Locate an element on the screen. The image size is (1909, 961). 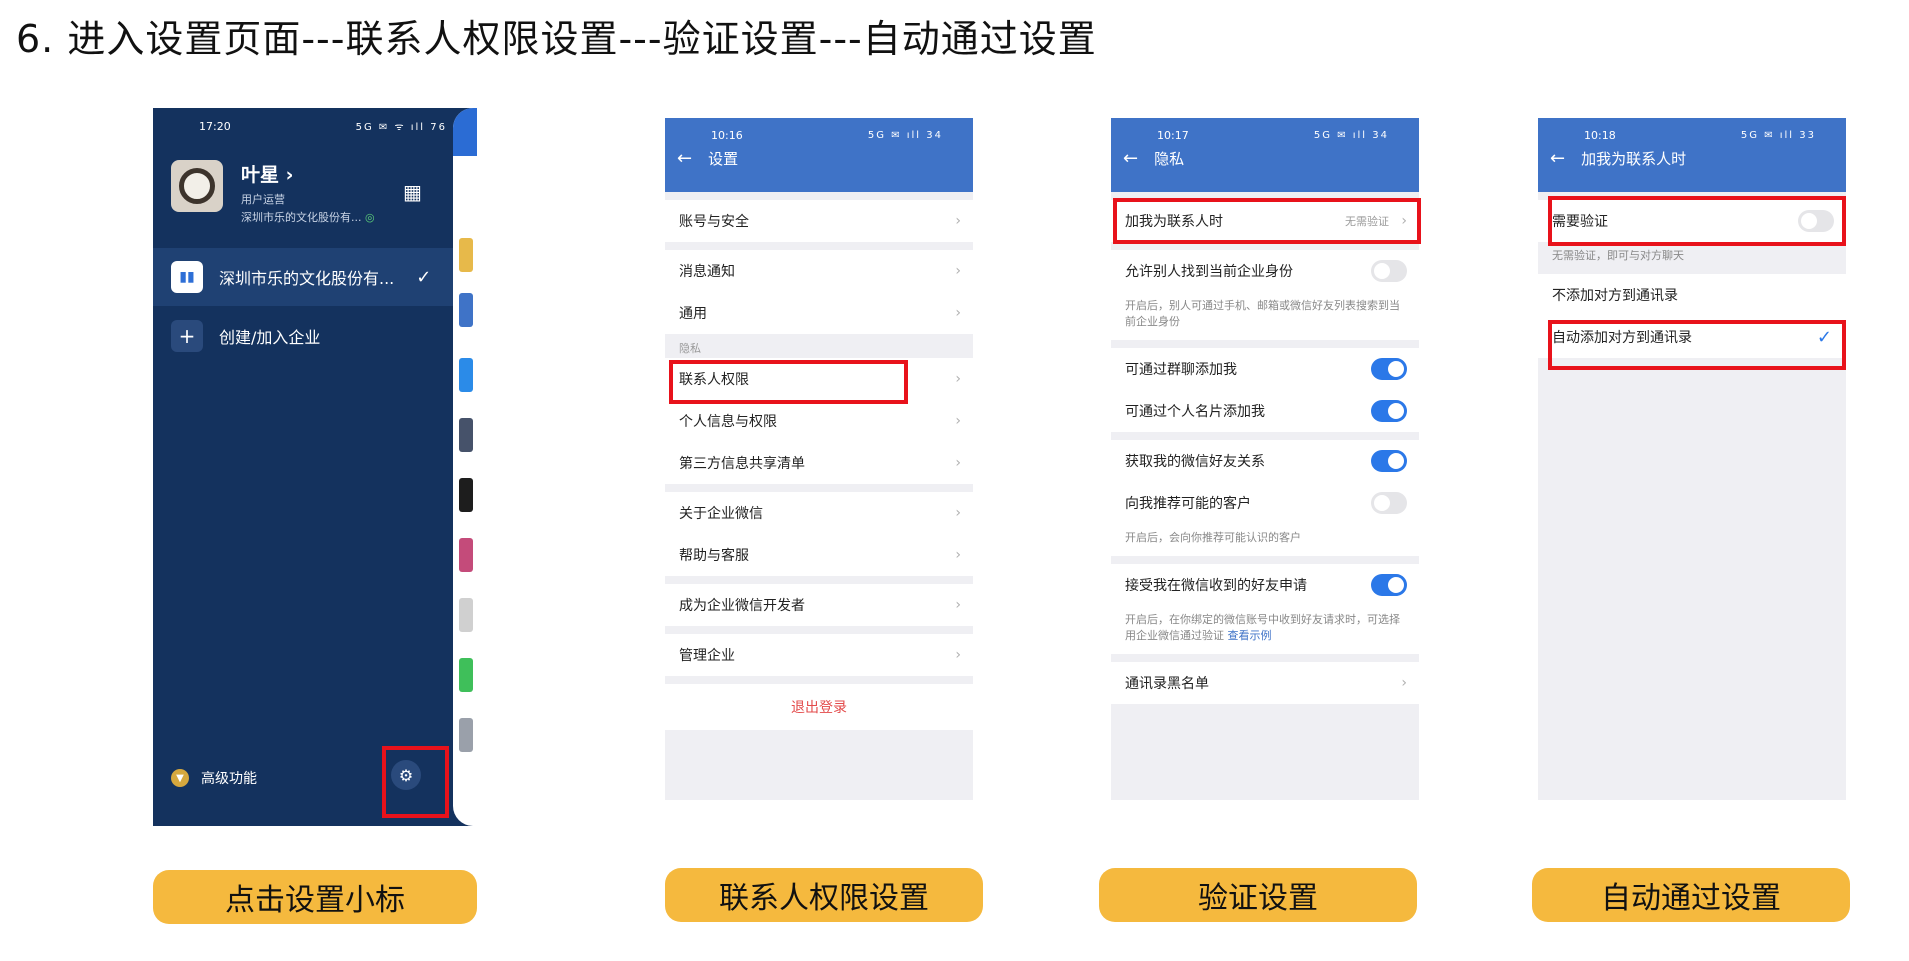
caption-step-auto: 自动通过设置 is located at coordinates (1691, 895).